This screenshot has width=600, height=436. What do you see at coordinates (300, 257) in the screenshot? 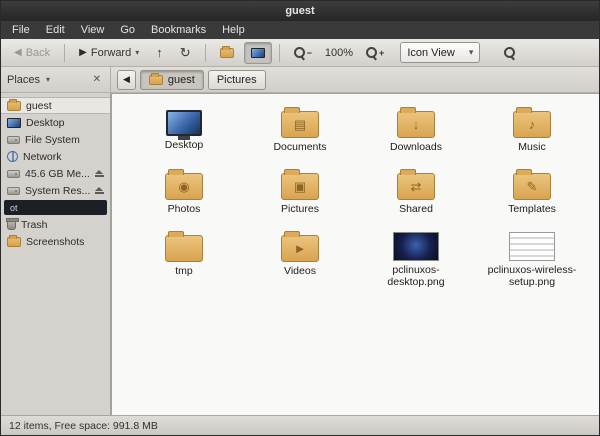
I see `file-videos: ► Videos` at bounding box center [300, 257].